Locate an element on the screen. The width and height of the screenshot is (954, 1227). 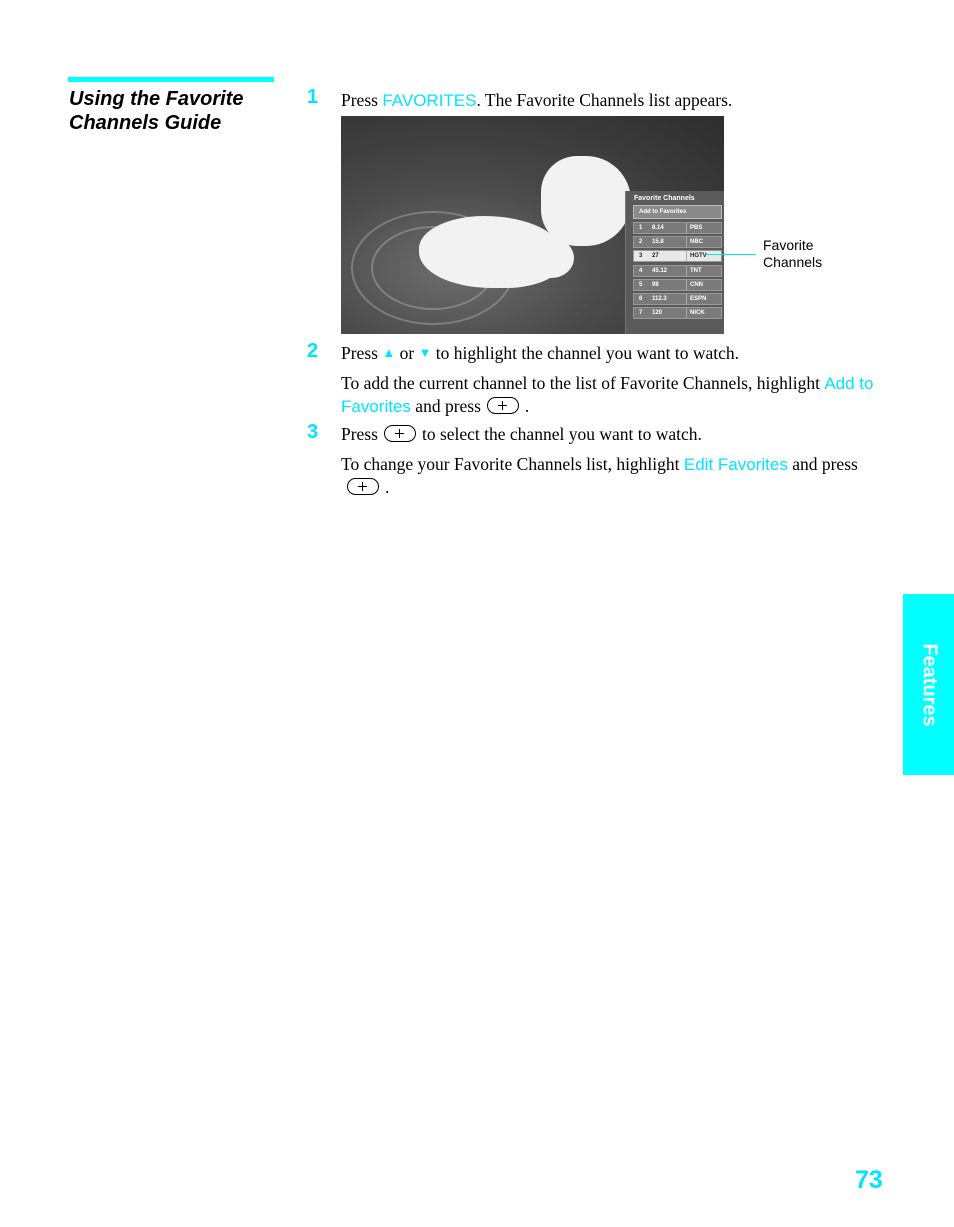
channel-number: 98 is located at coordinates (655, 284).